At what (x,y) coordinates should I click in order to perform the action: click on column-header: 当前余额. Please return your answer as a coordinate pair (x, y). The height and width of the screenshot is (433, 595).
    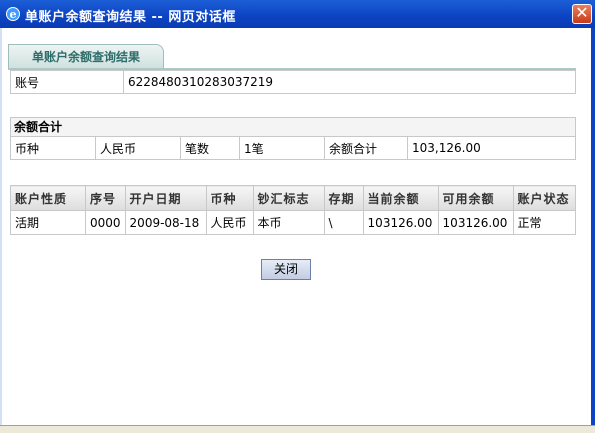
    Looking at the image, I should click on (400, 198).